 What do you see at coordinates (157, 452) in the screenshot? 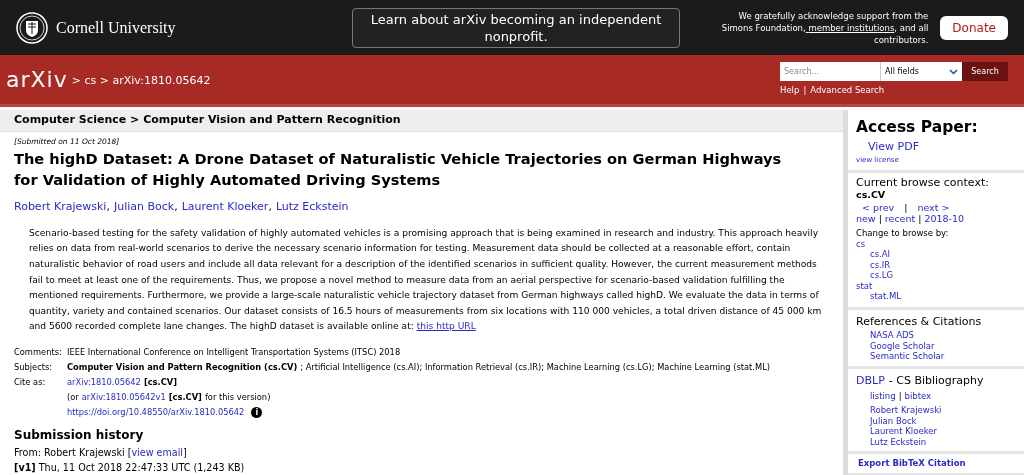
I see `view-email-link: view email` at bounding box center [157, 452].